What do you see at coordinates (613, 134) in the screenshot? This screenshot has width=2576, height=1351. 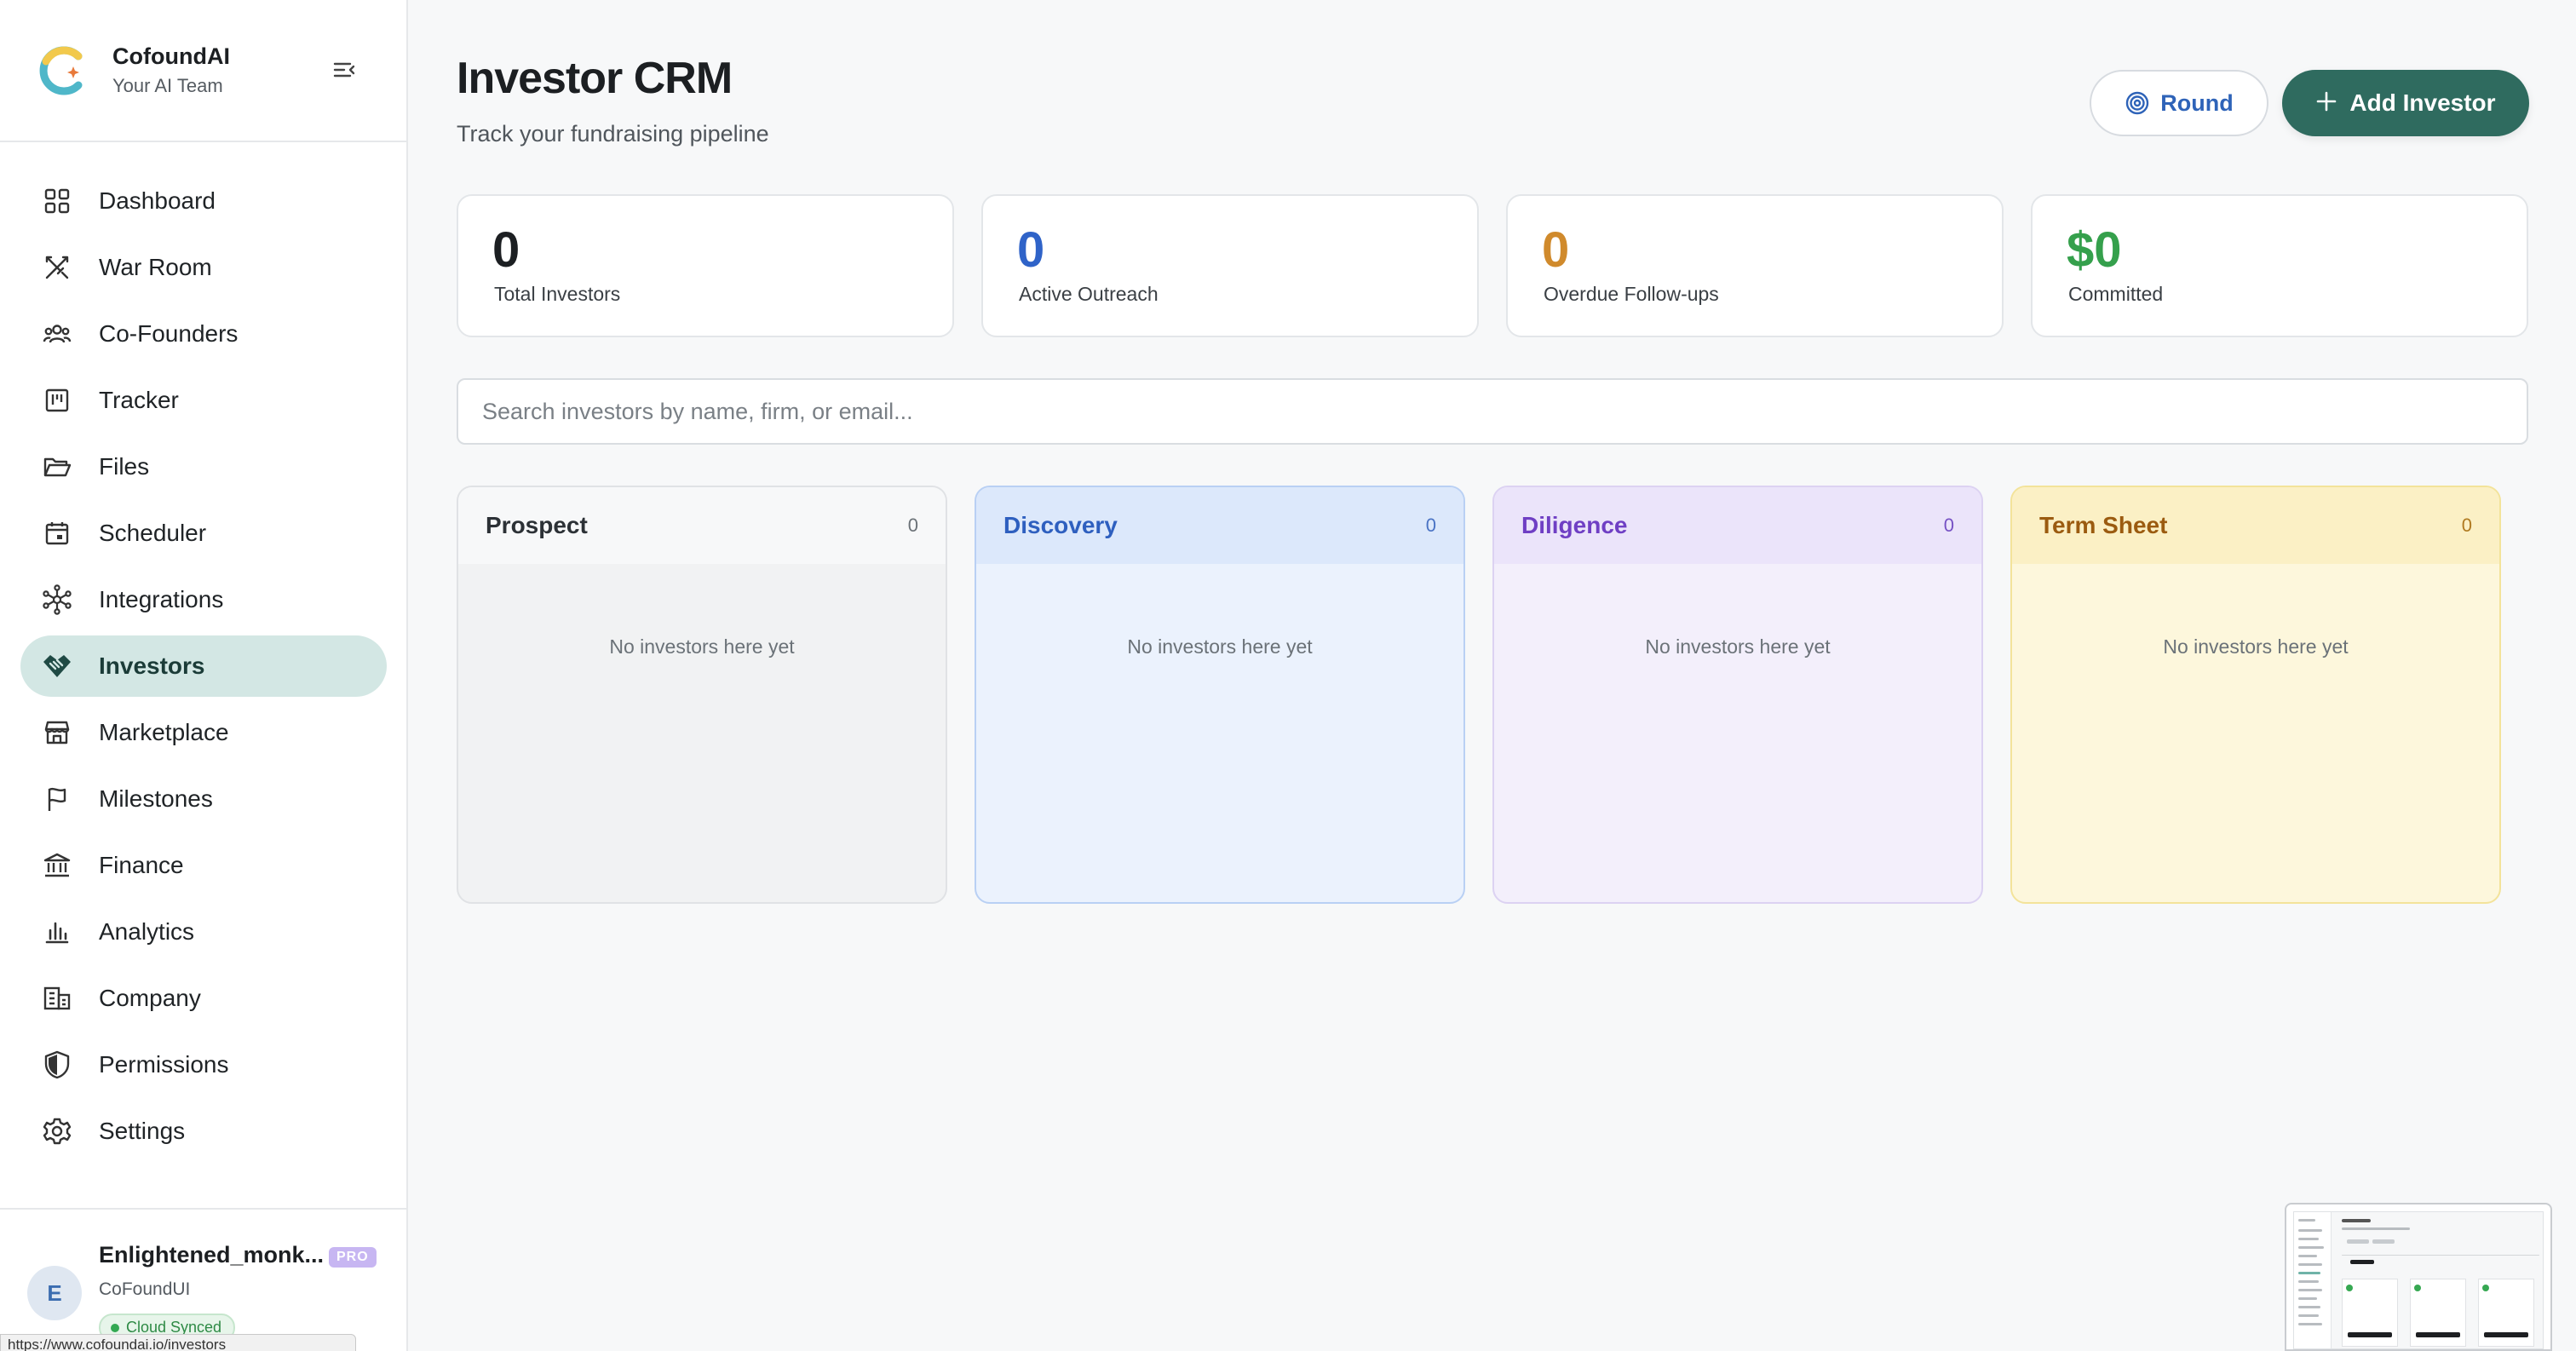 I see `page-subtitle: Track your fundraising pipeline` at bounding box center [613, 134].